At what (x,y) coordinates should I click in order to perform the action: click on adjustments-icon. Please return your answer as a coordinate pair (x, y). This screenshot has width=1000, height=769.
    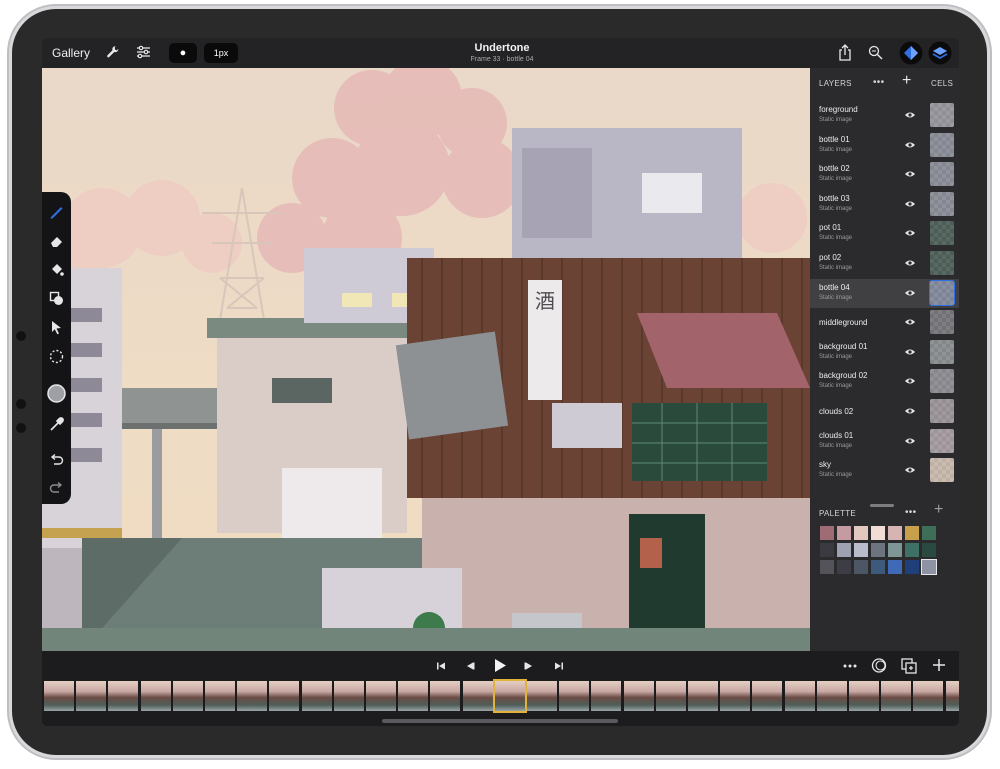
    Looking at the image, I should click on (143, 52).